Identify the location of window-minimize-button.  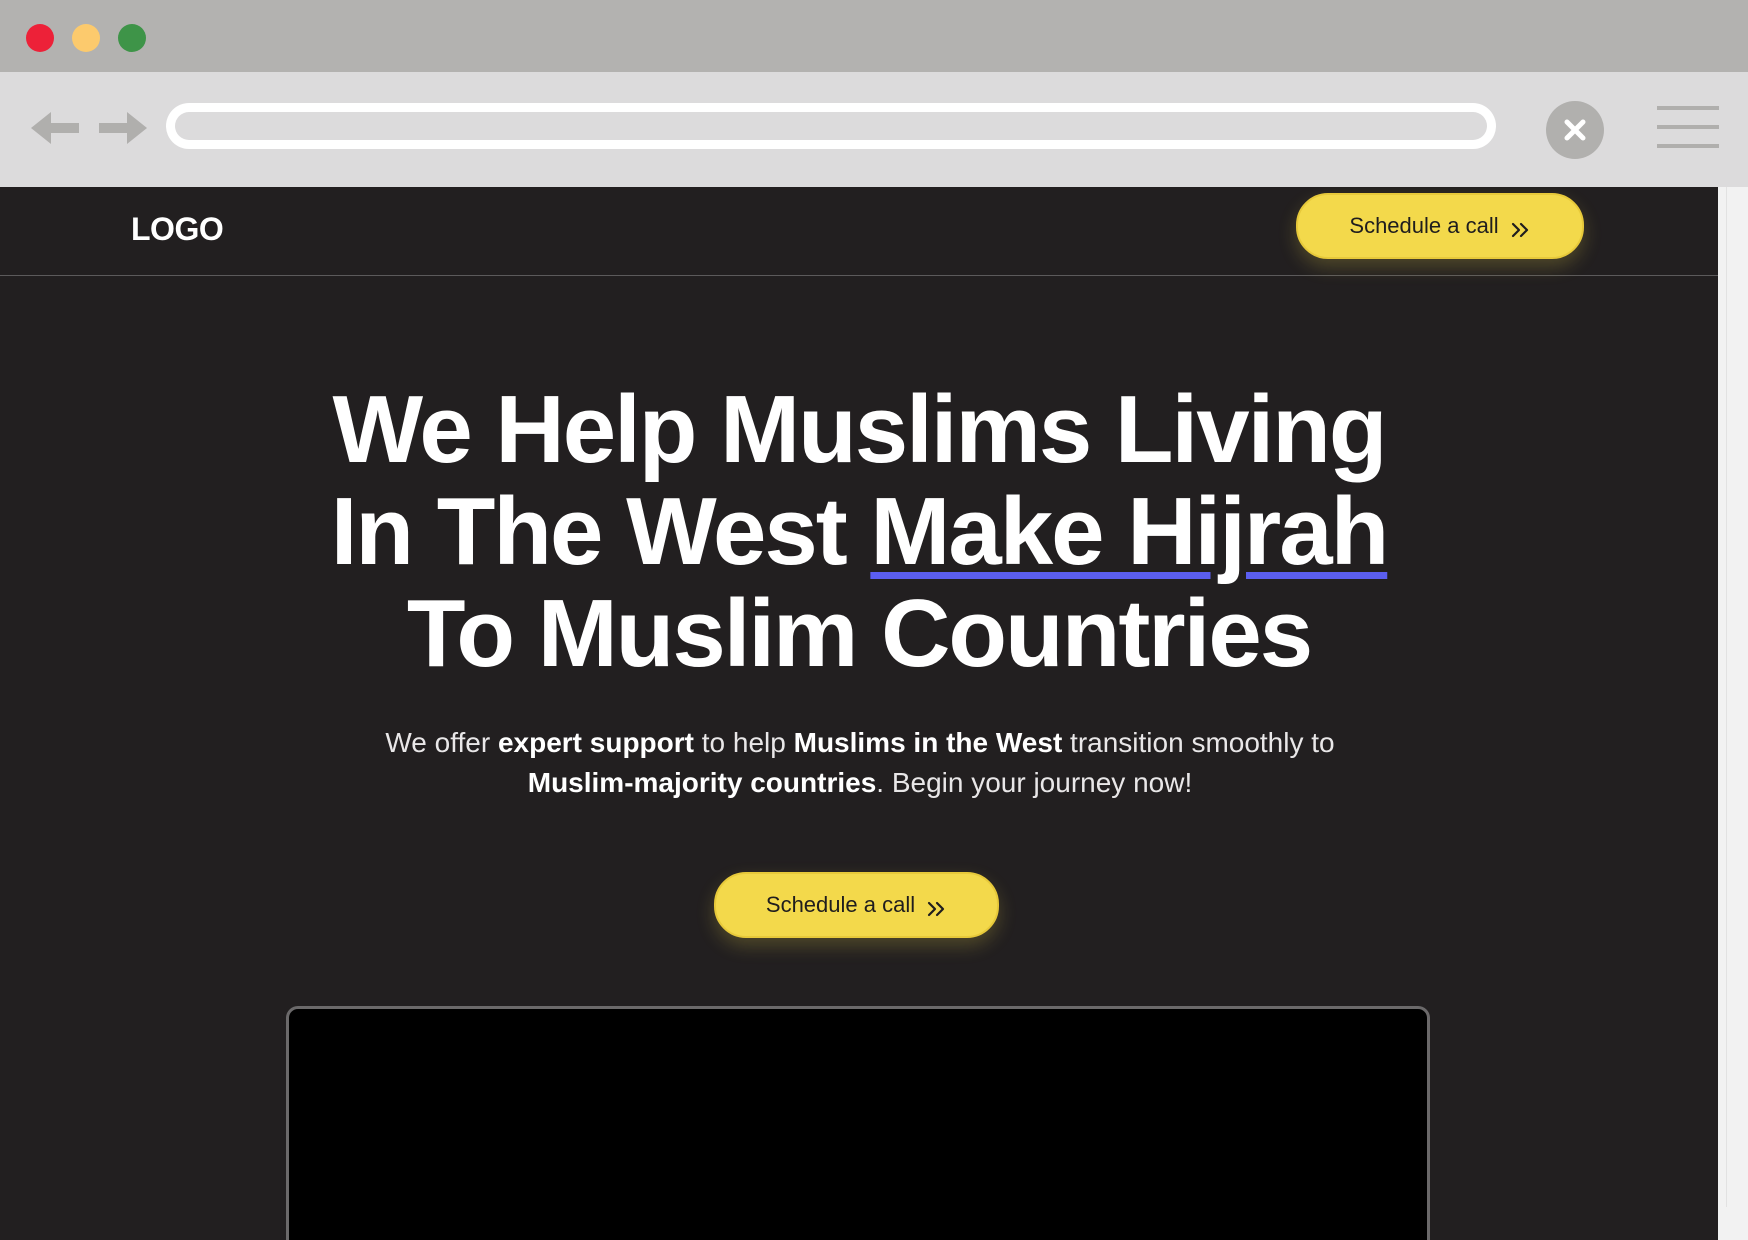
(86, 38).